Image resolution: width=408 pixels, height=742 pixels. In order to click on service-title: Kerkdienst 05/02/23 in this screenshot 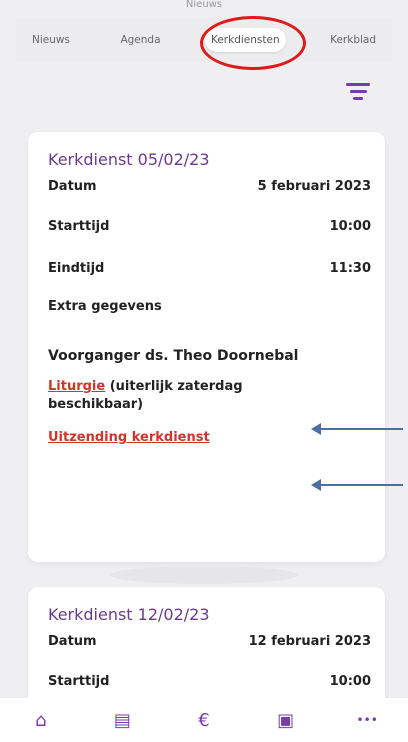, I will do `click(129, 159)`.